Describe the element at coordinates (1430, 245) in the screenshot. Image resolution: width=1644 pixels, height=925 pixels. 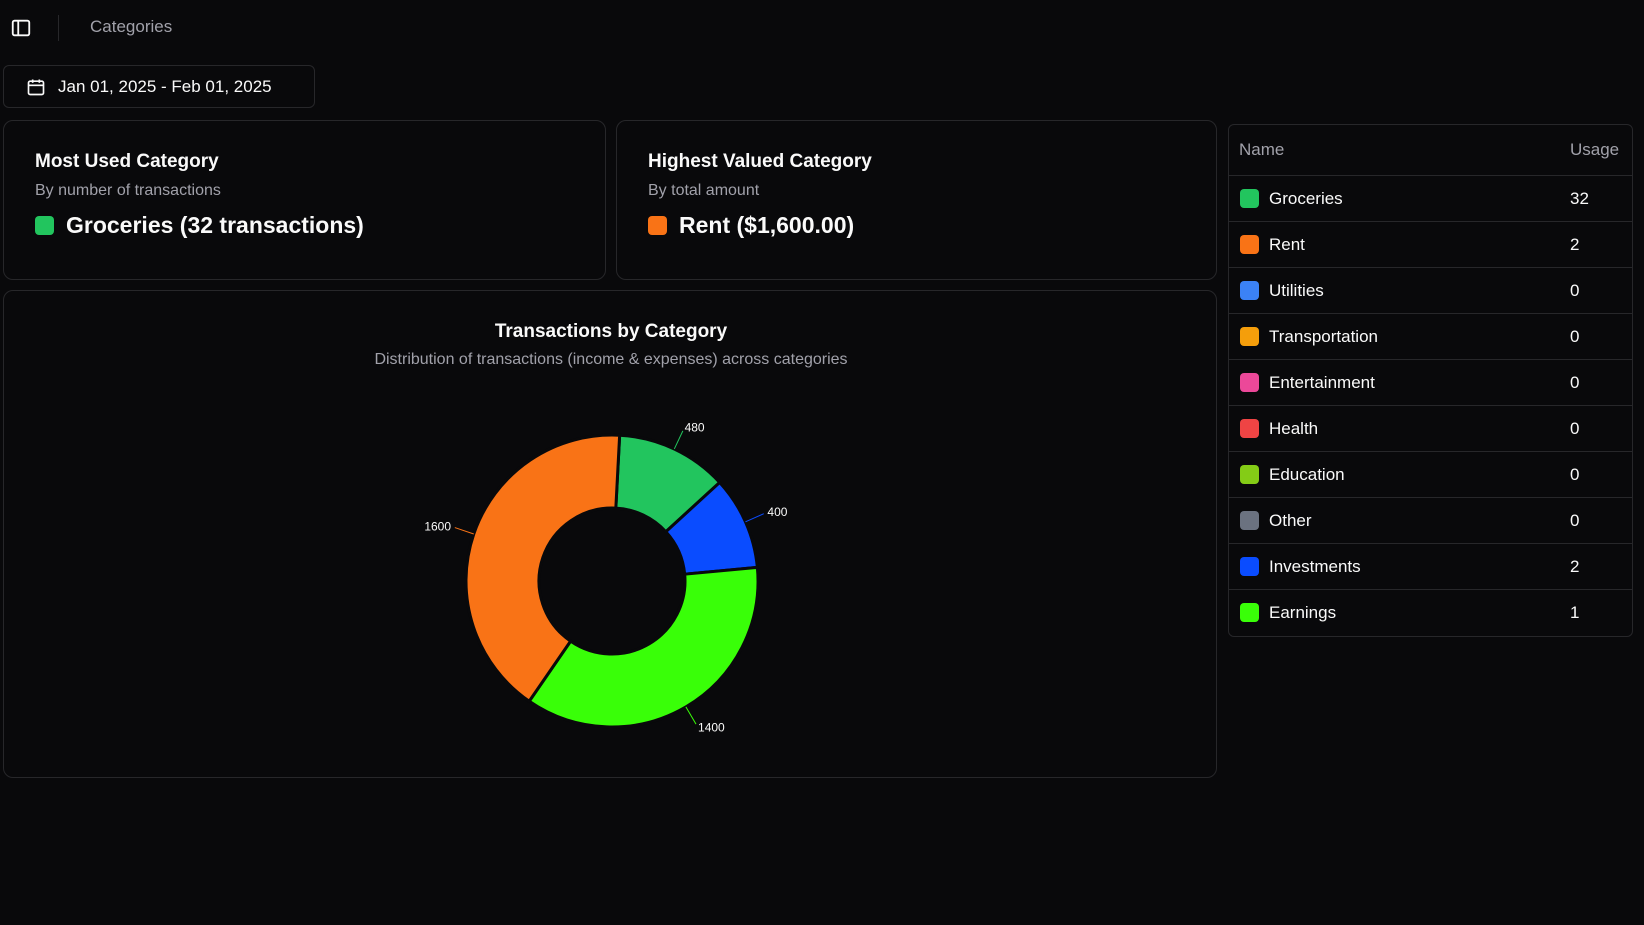
I see `table-row: Rent 2` at that location.